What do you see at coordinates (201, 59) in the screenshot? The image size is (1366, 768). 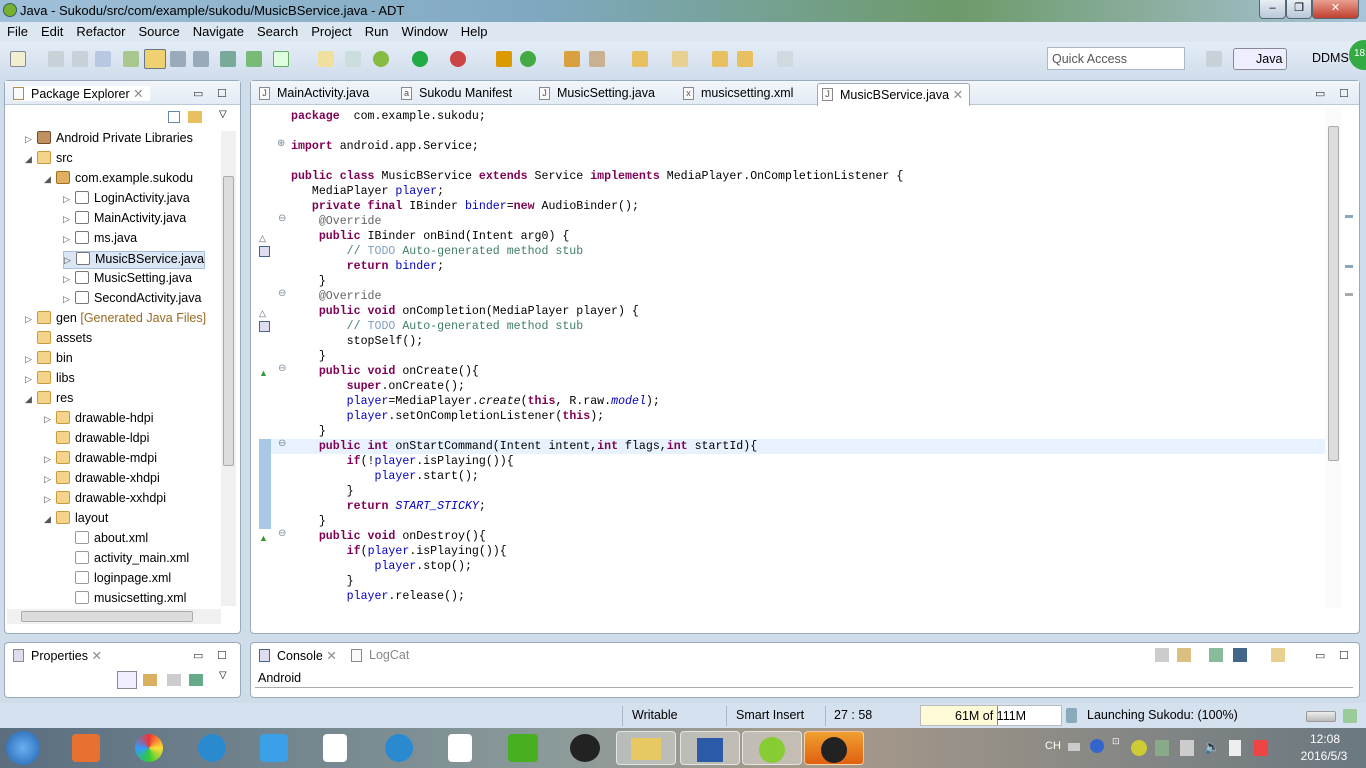 I see `show-whitespace-icon` at bounding box center [201, 59].